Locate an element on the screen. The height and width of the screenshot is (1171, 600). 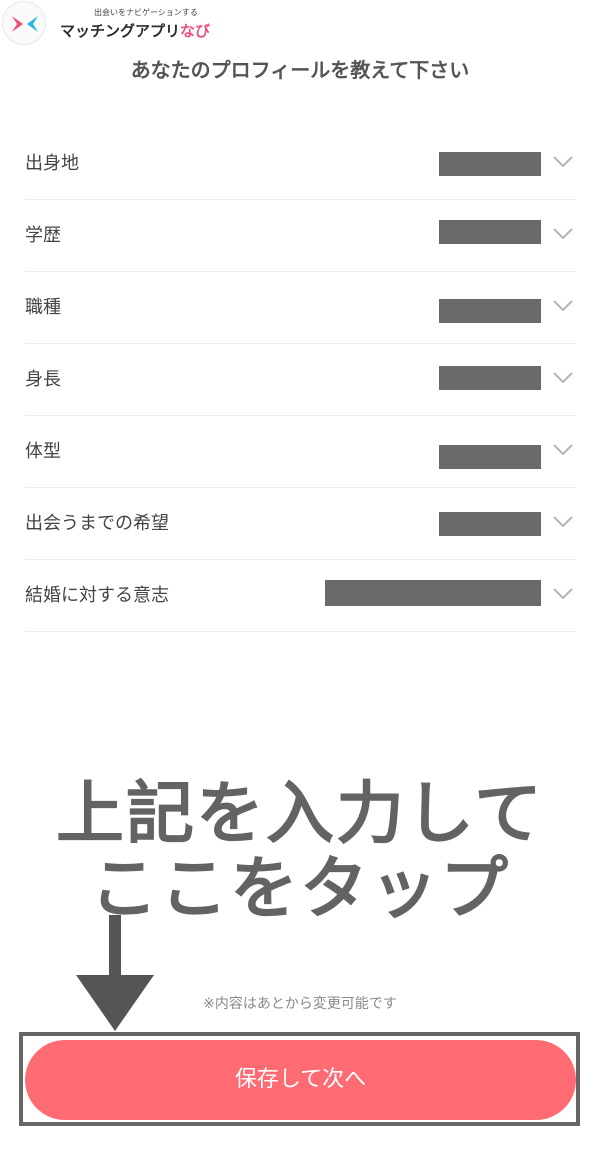
matching-navi-logo-icon is located at coordinates (25, 24).